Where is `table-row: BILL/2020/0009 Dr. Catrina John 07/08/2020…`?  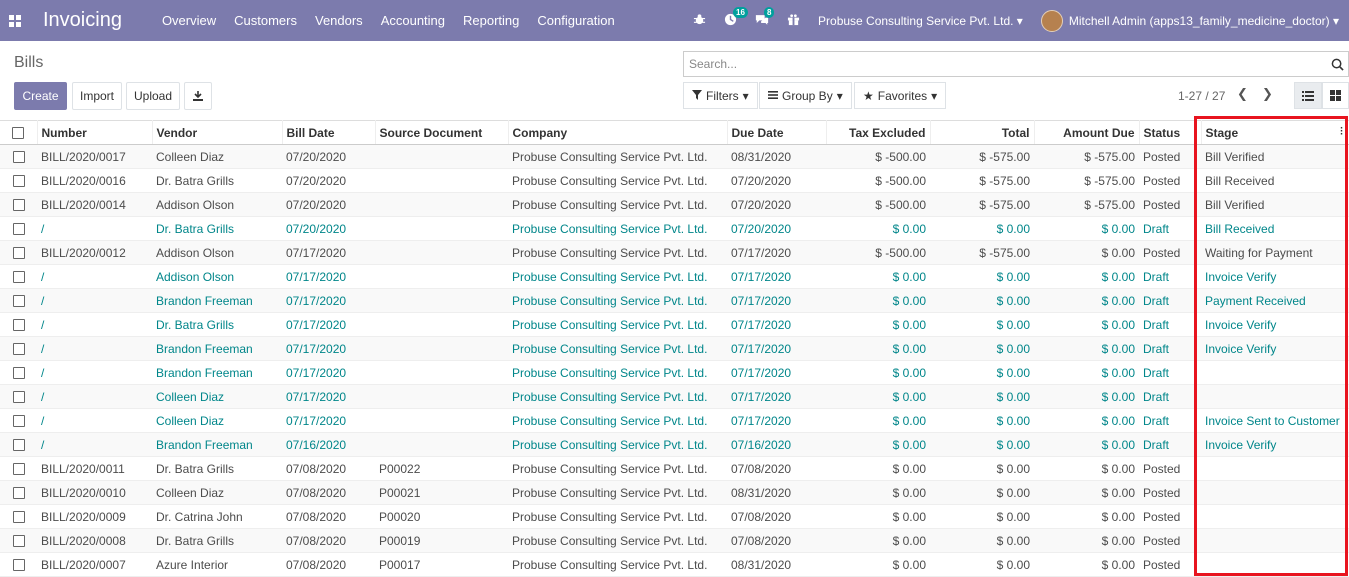 table-row: BILL/2020/0009 Dr. Catrina John 07/08/2020… is located at coordinates (674, 516).